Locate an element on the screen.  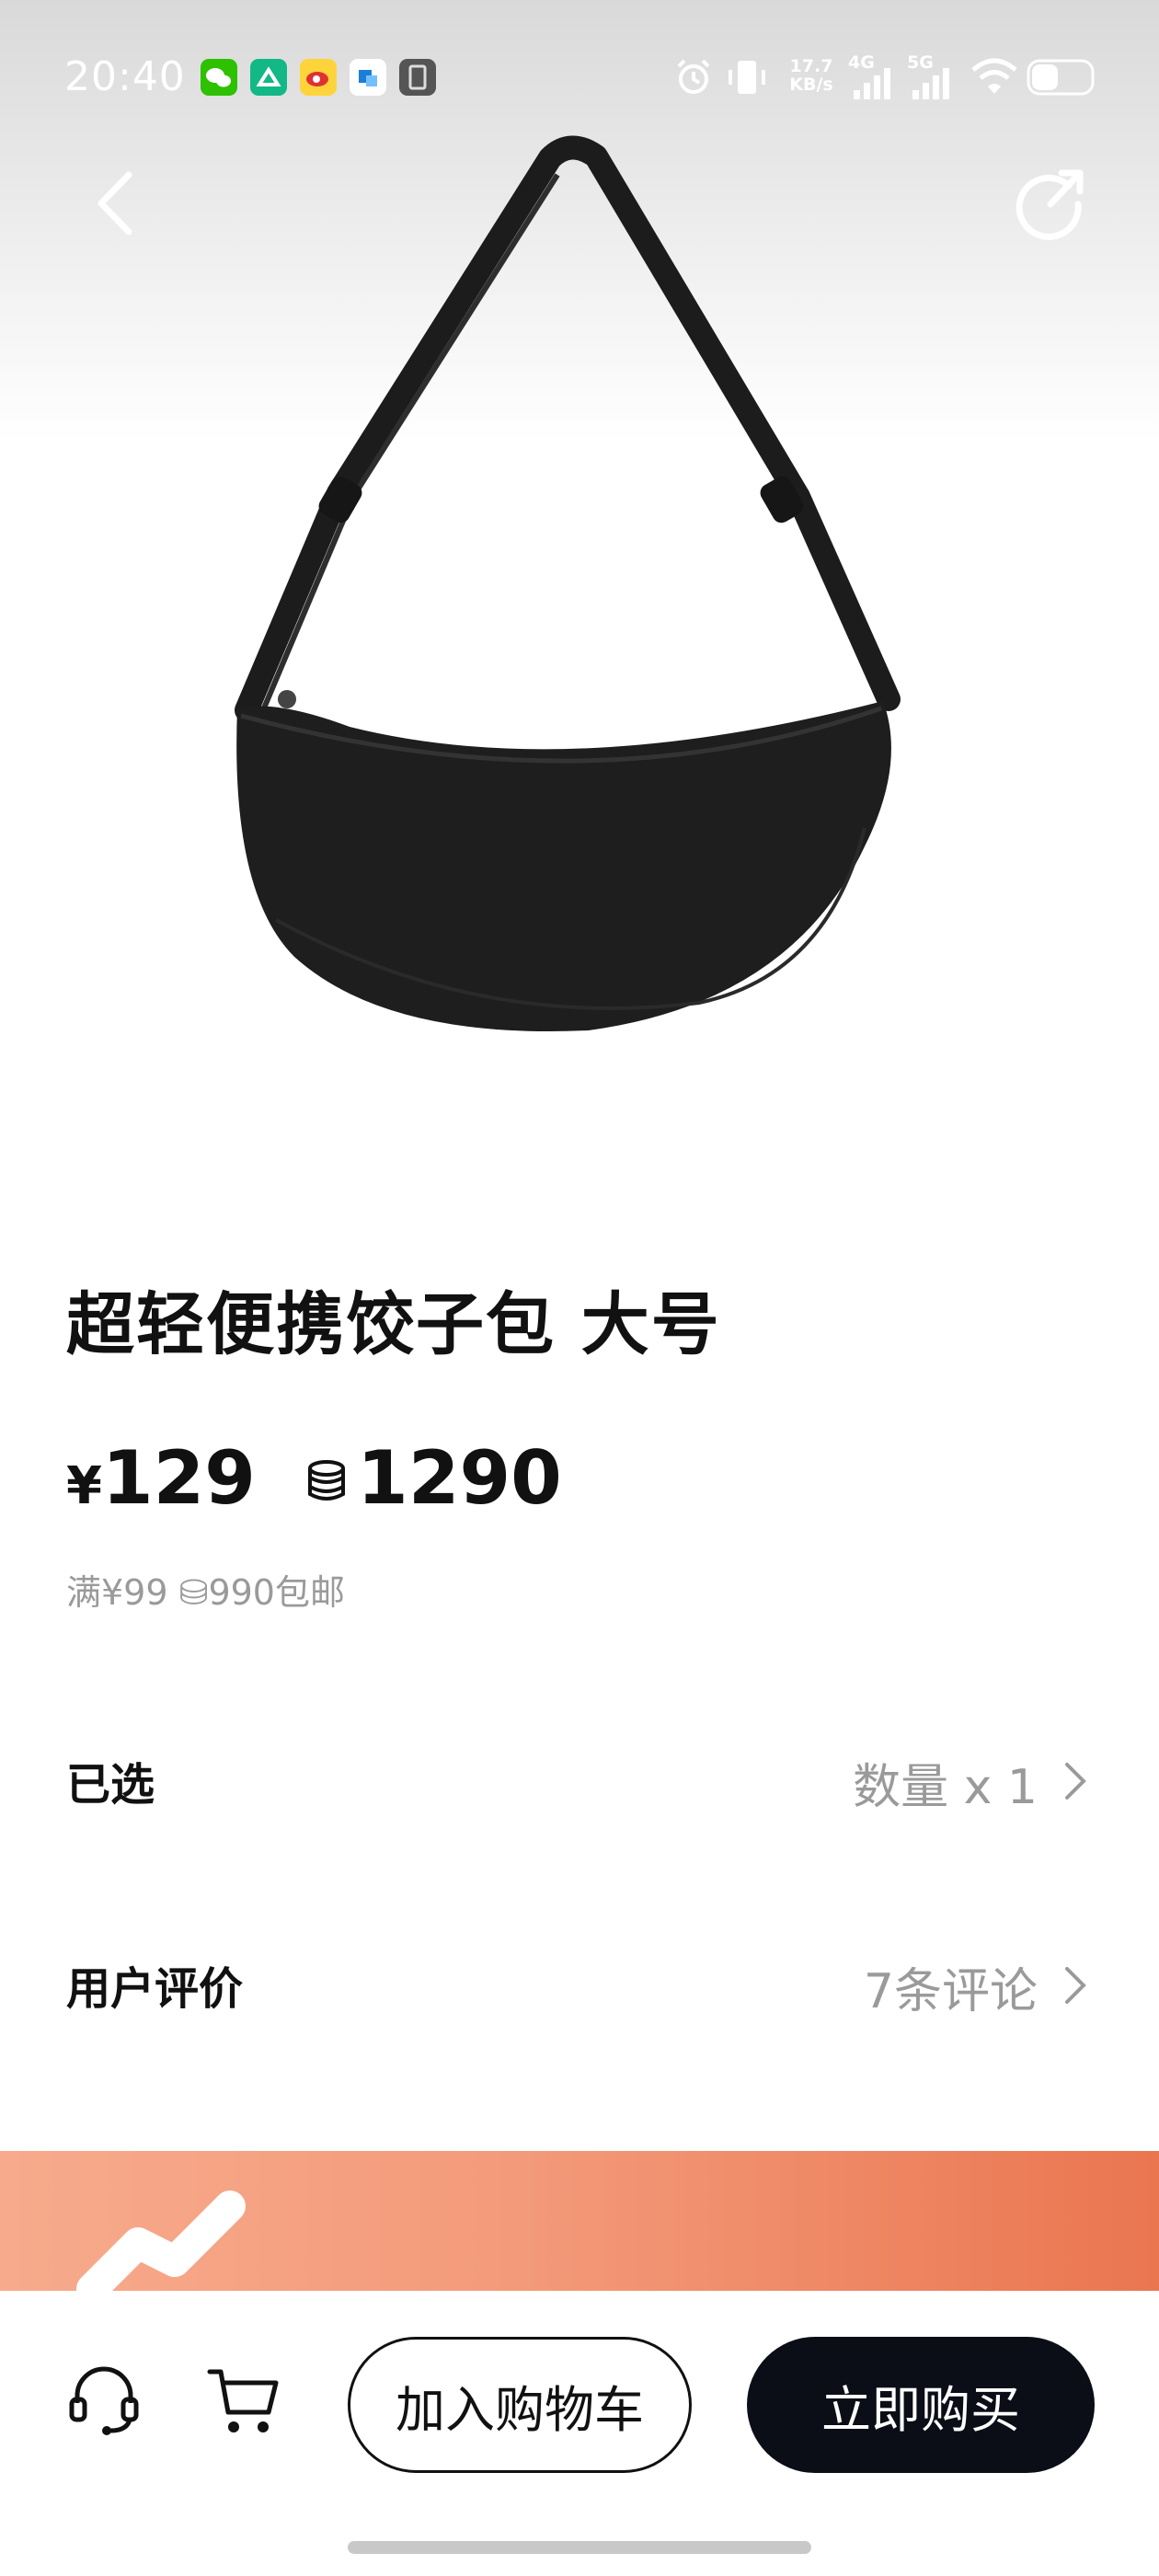
product-title: 超轻便携饺子包 大号 is located at coordinates (393, 1324).